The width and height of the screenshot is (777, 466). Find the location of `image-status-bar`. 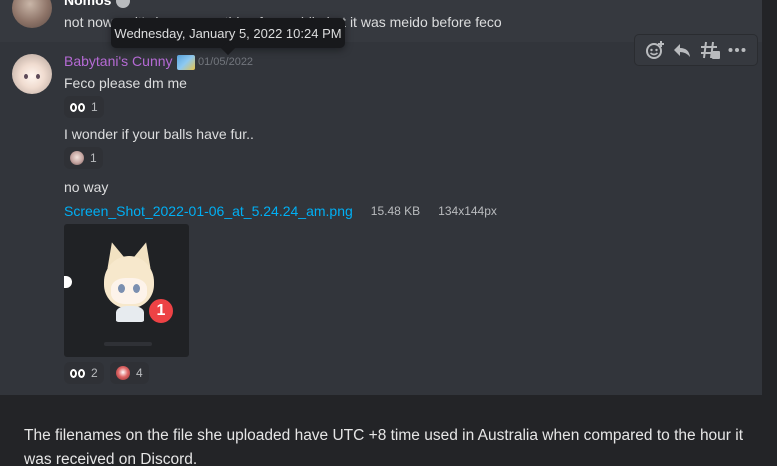

image-status-bar is located at coordinates (128, 344).